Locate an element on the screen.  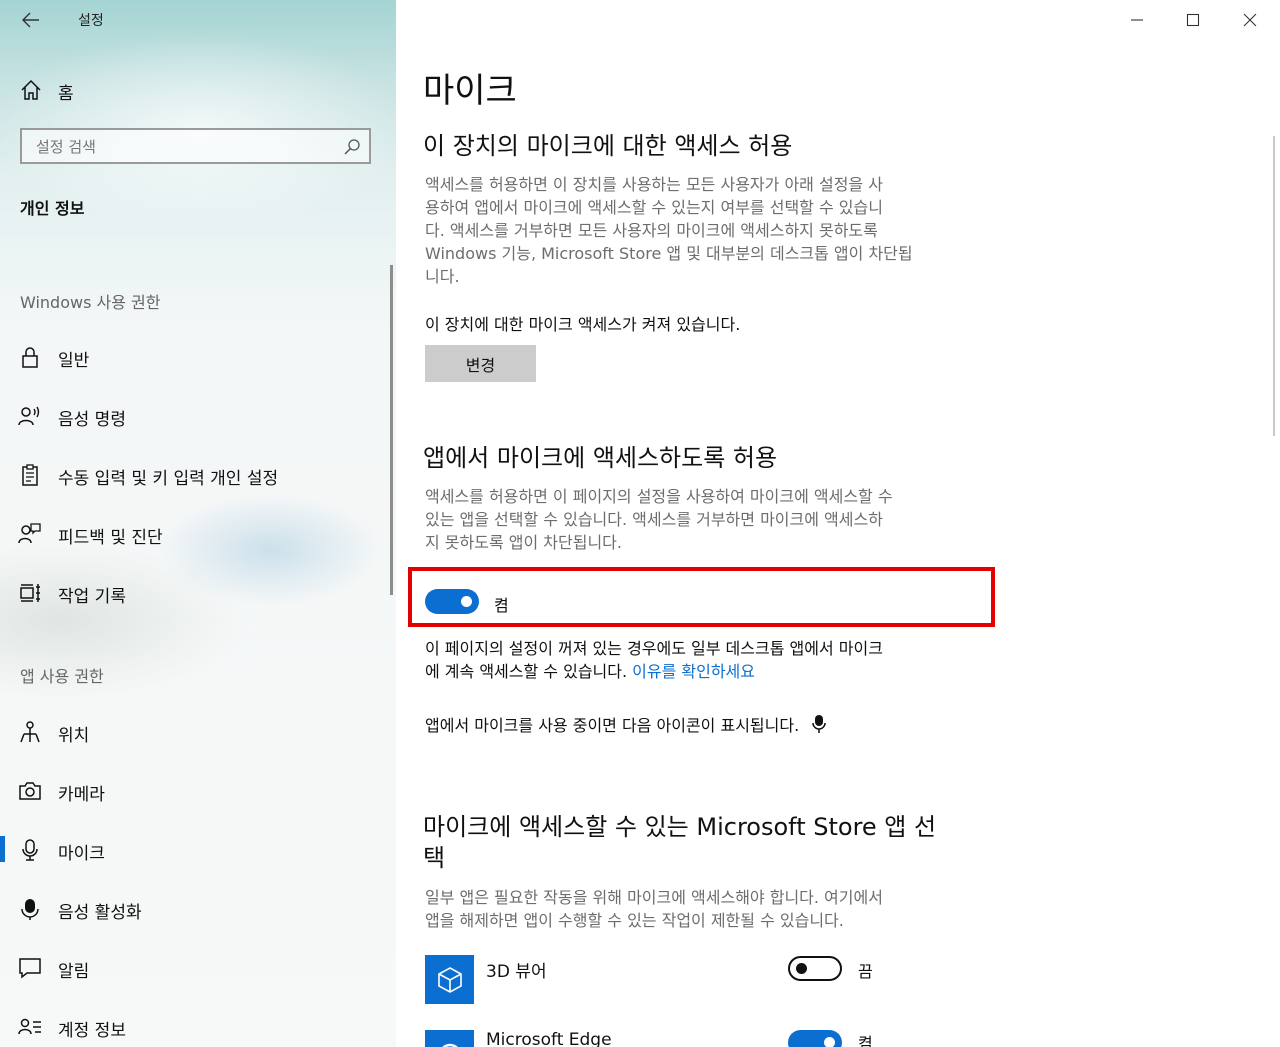
app-name: Microsoft Edge is located at coordinates (549, 1038).